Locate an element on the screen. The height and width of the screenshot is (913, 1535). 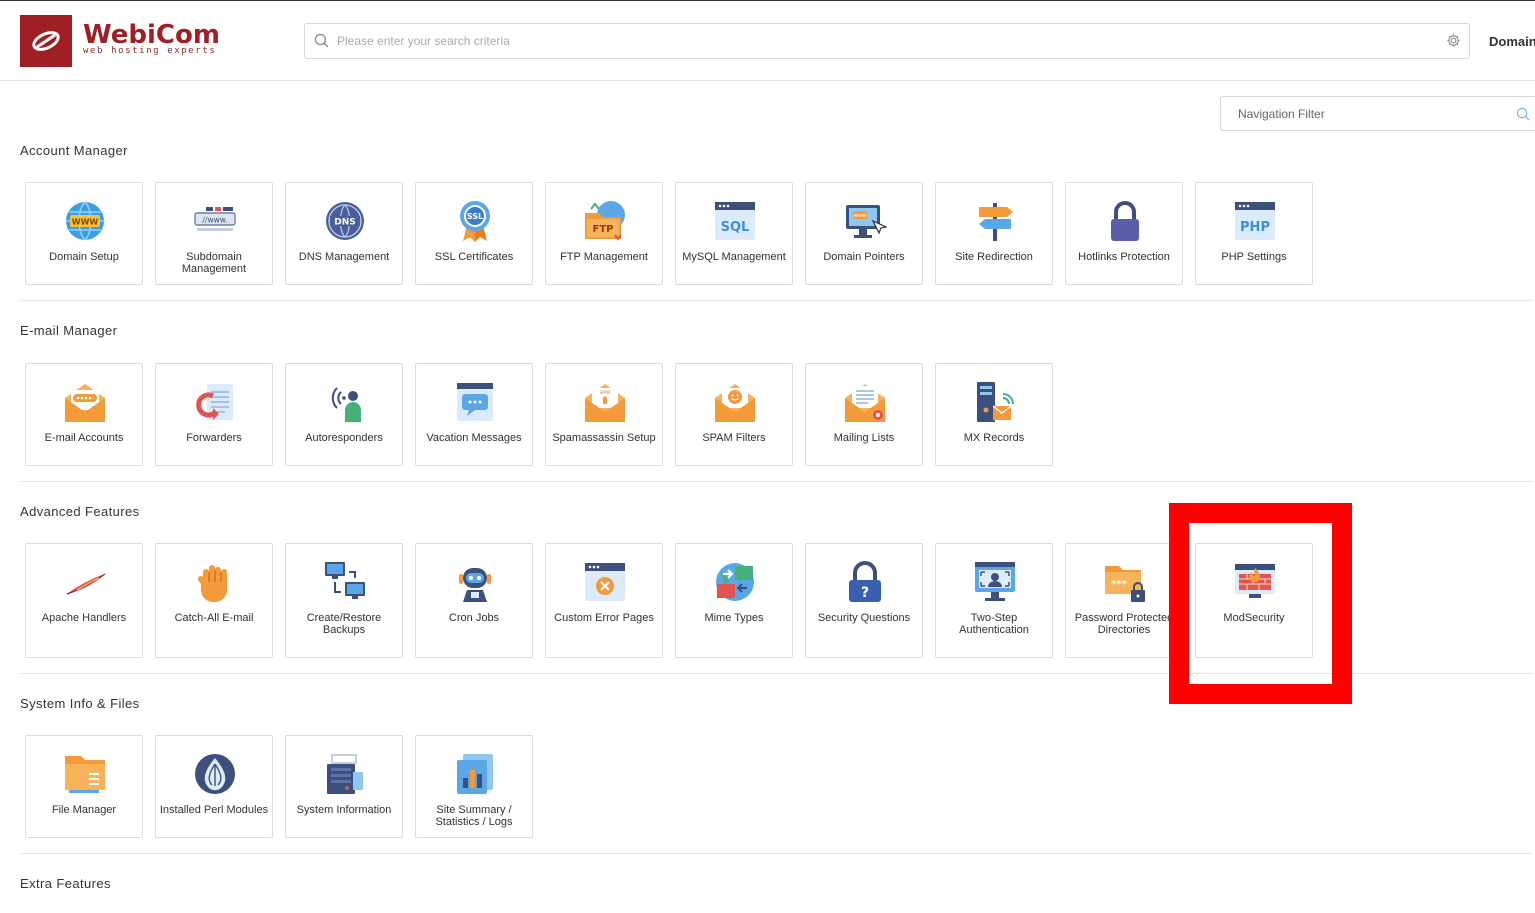
tile-site-redirection: Site Redirection is located at coordinates (994, 233).